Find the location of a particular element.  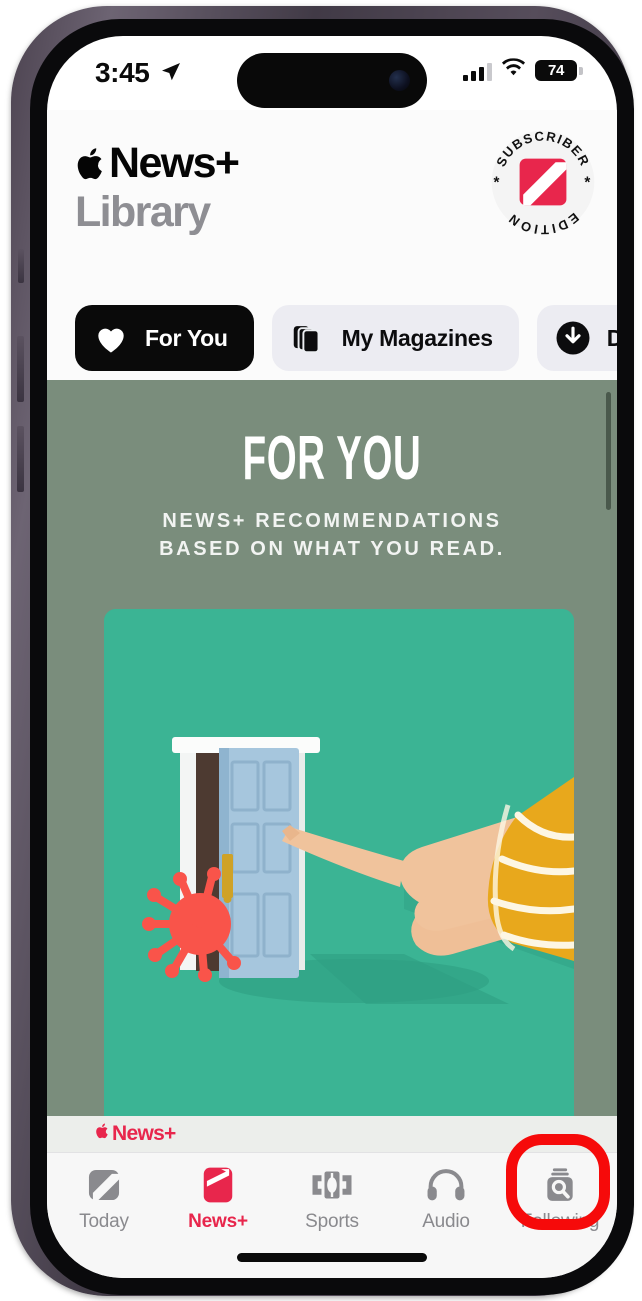

pill-label: For You is located at coordinates (186, 337).